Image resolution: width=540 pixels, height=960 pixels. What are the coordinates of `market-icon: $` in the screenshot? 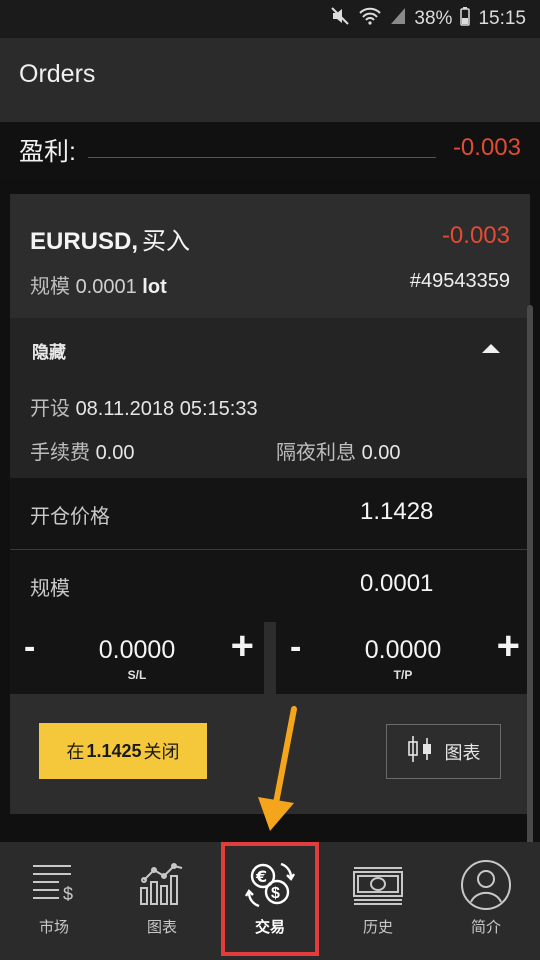 It's located at (54, 885).